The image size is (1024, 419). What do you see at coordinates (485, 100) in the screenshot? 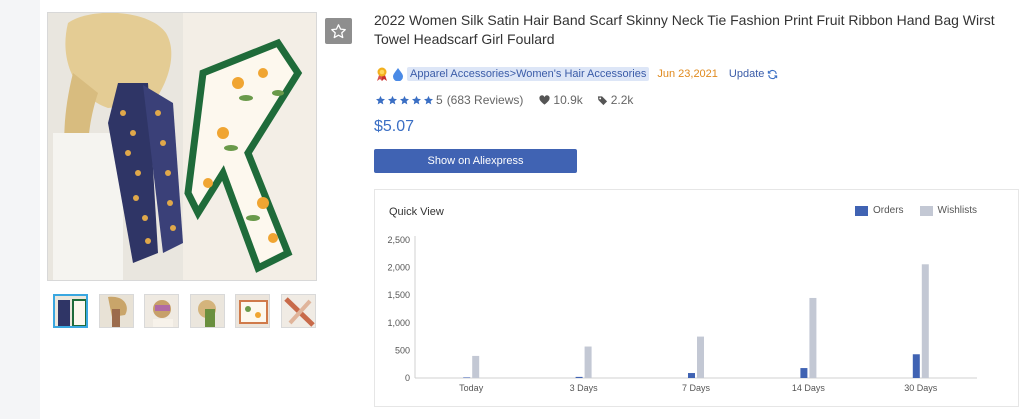
I see `review-count: (683 Reviews)` at bounding box center [485, 100].